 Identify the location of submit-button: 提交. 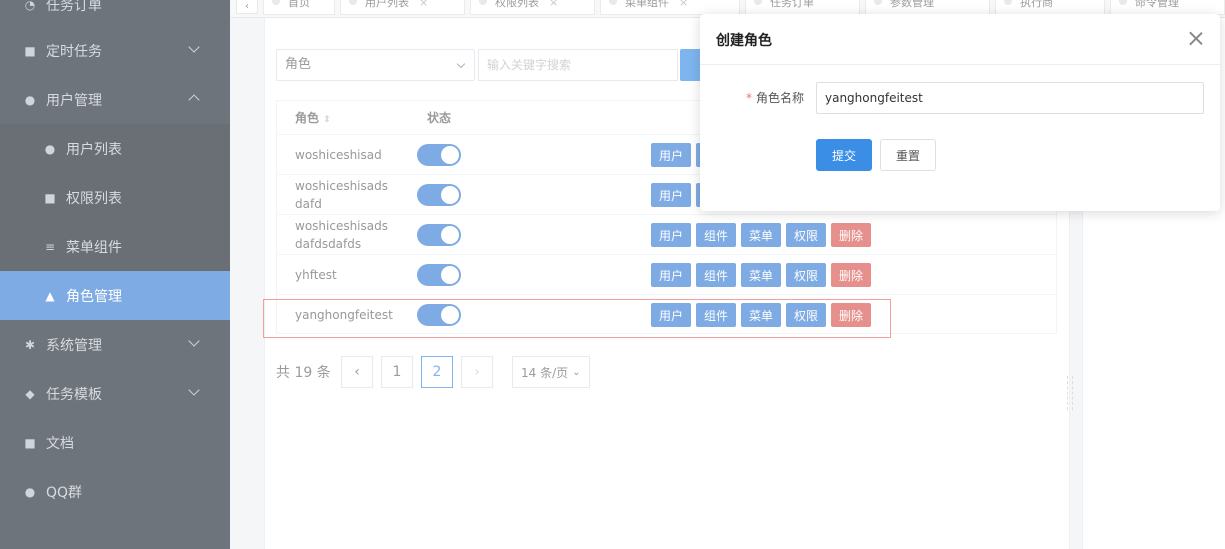
(844, 155).